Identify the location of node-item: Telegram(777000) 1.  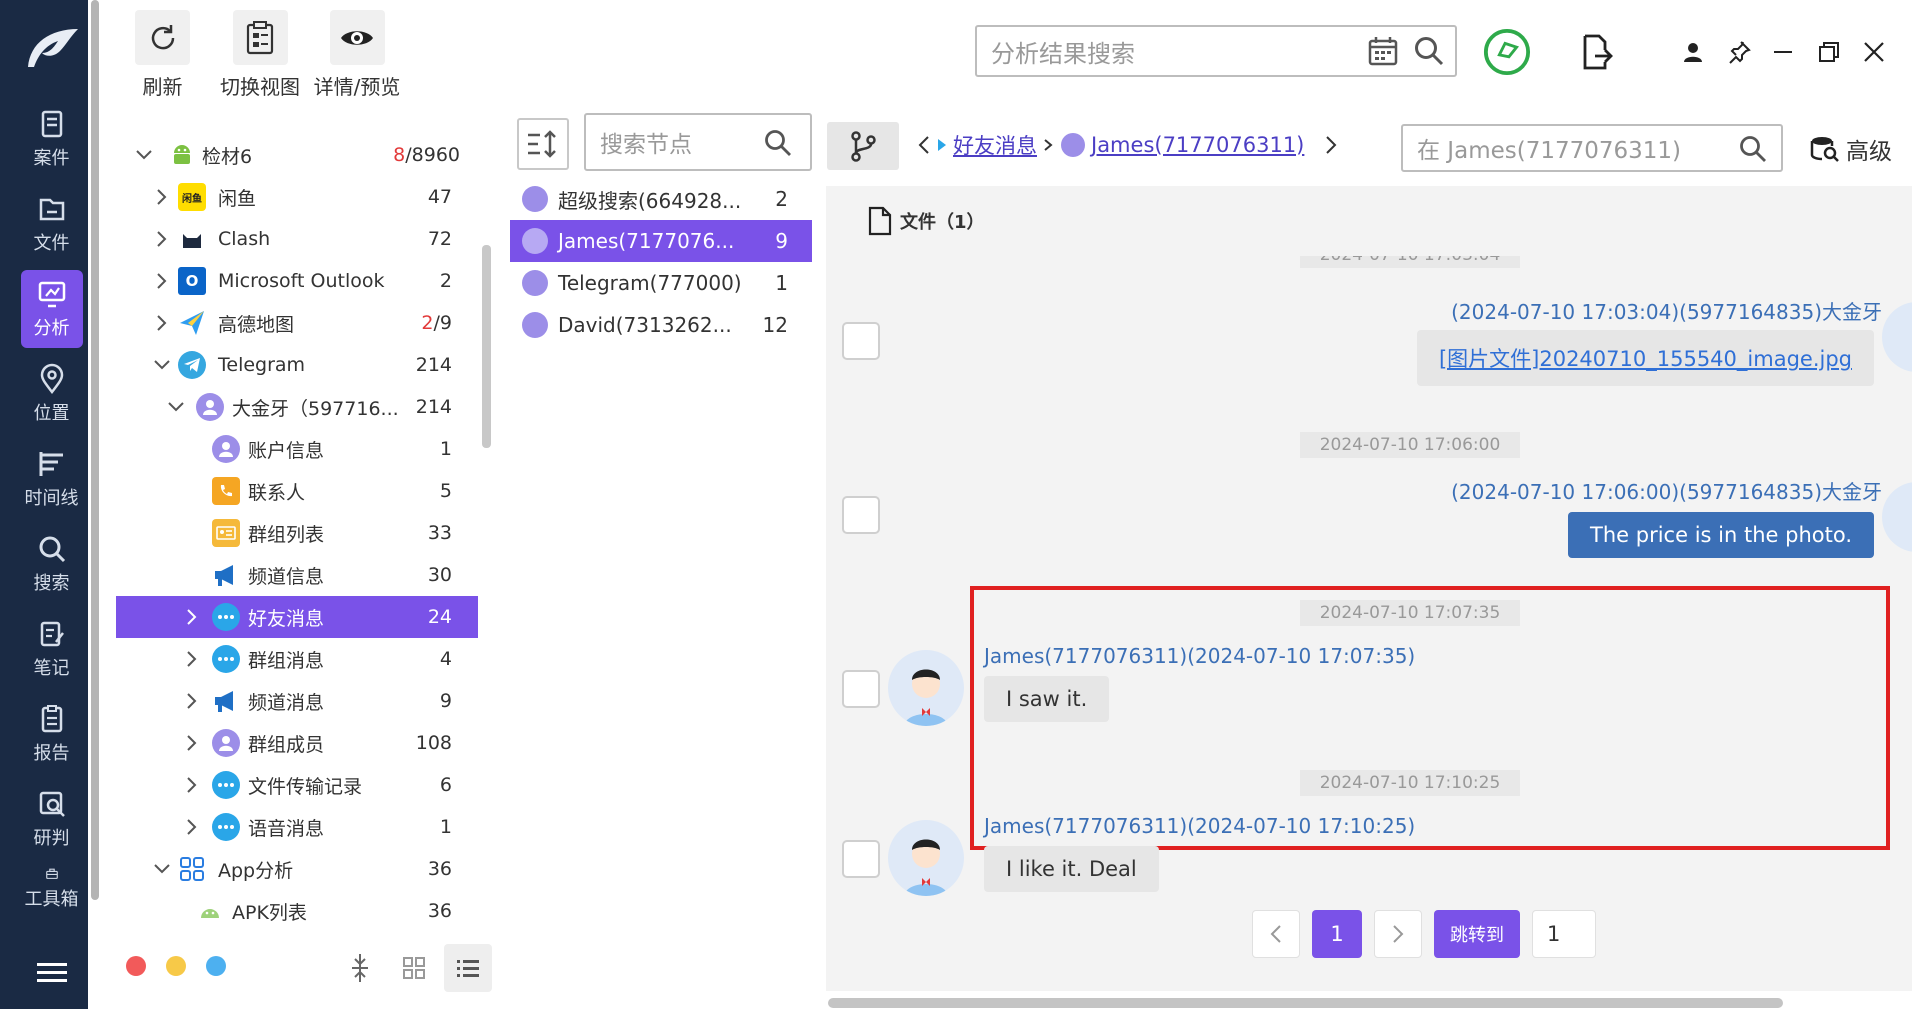
(661, 283).